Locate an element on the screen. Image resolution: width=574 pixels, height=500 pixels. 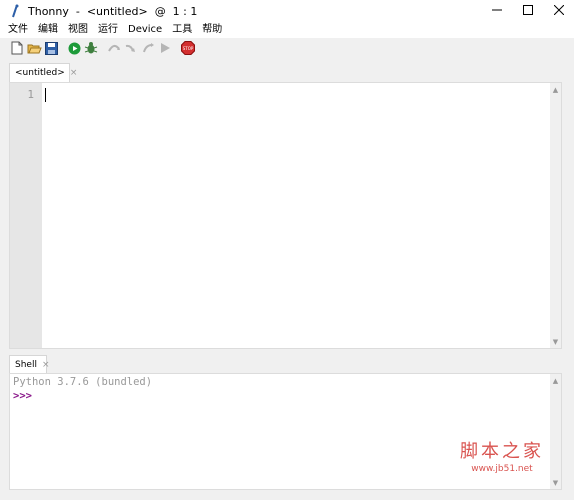
window-title: Thonny - <untitled> @ 1 : 1 is located at coordinates (113, 11).